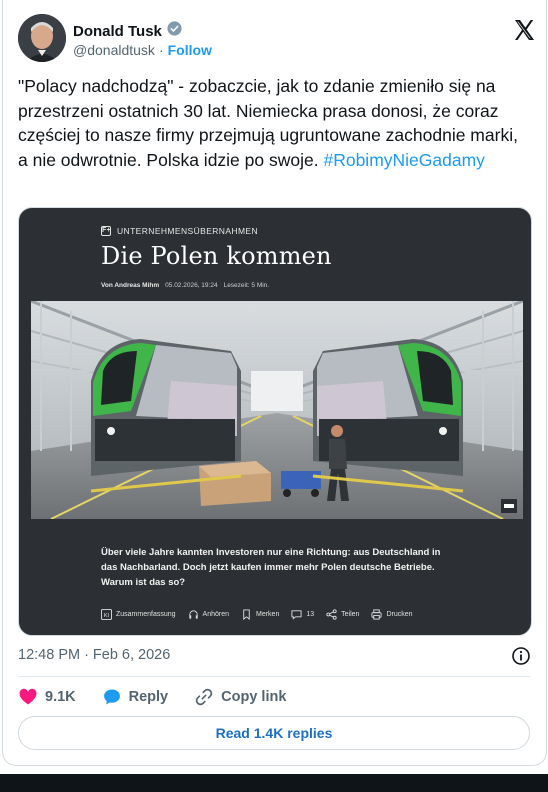  Describe the element at coordinates (215, 614) in the screenshot. I see `listen-label: Anhören` at that location.